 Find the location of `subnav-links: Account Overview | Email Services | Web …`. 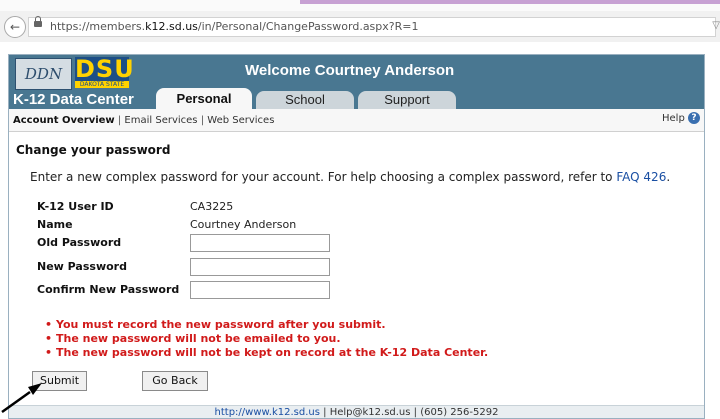

subnav-links: Account Overview | Email Services | Web … is located at coordinates (143, 120).